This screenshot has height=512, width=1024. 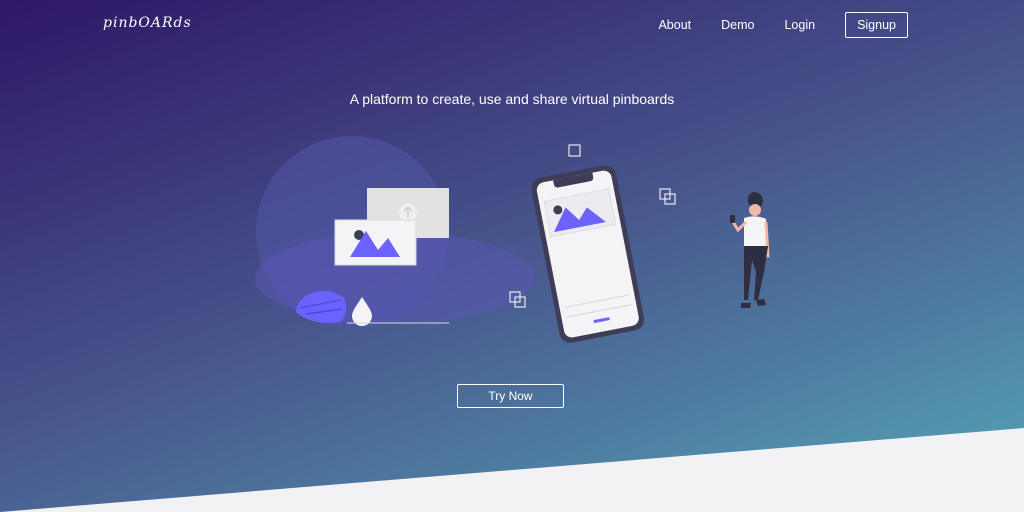 What do you see at coordinates (588, 254) in the screenshot?
I see `smartphone` at bounding box center [588, 254].